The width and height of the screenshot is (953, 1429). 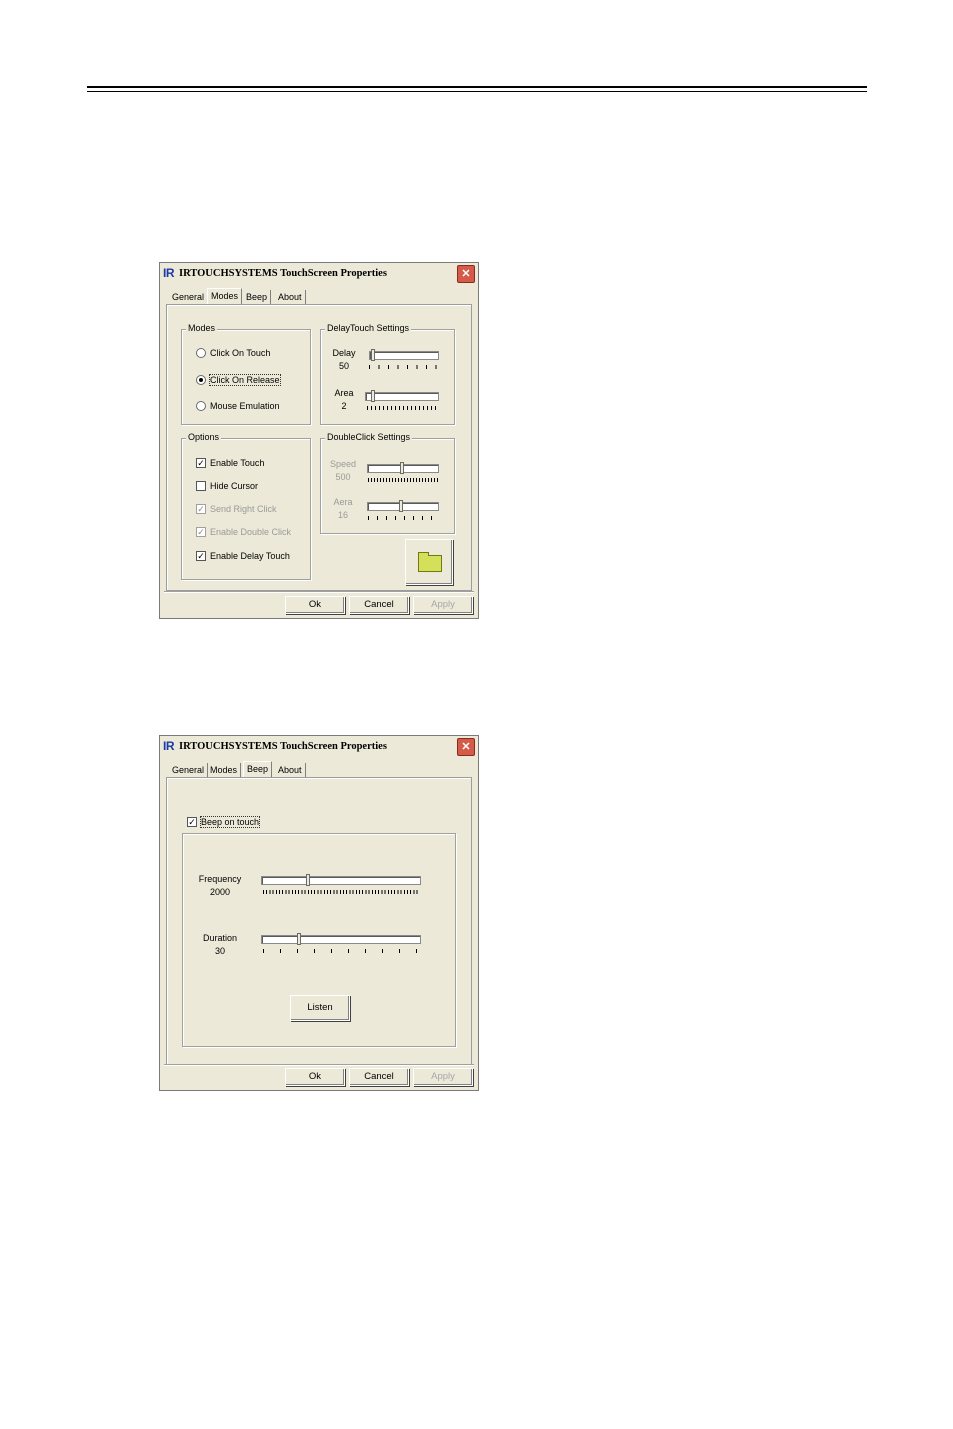 What do you see at coordinates (299, 939) in the screenshot?
I see `duration-slider-thumb` at bounding box center [299, 939].